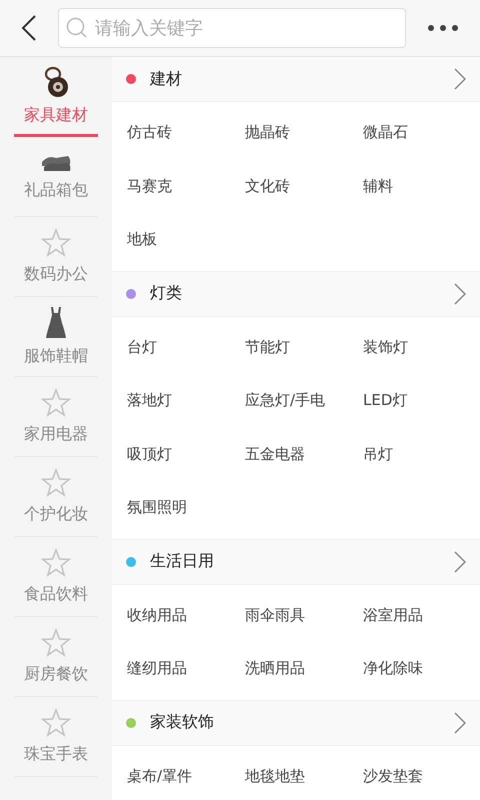  What do you see at coordinates (304, 186) in the screenshot?
I see `subcategory-link: 文化砖` at bounding box center [304, 186].